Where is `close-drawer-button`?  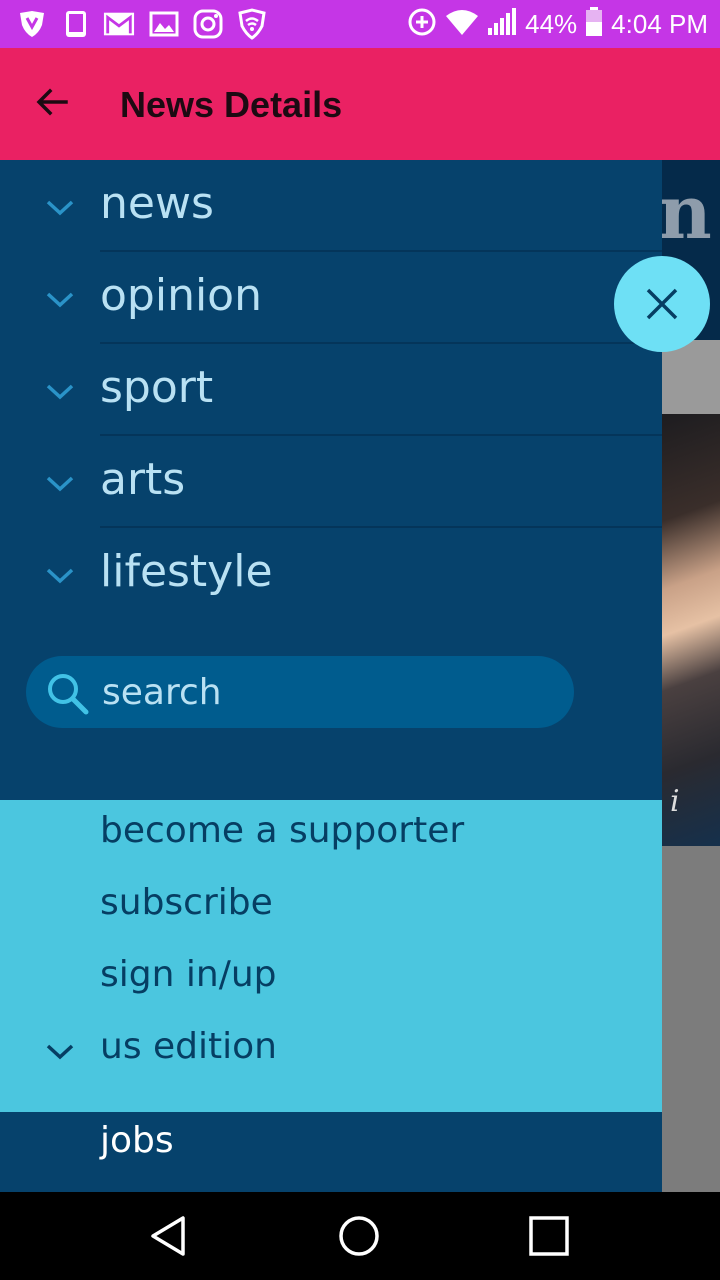
close-drawer-button is located at coordinates (662, 304).